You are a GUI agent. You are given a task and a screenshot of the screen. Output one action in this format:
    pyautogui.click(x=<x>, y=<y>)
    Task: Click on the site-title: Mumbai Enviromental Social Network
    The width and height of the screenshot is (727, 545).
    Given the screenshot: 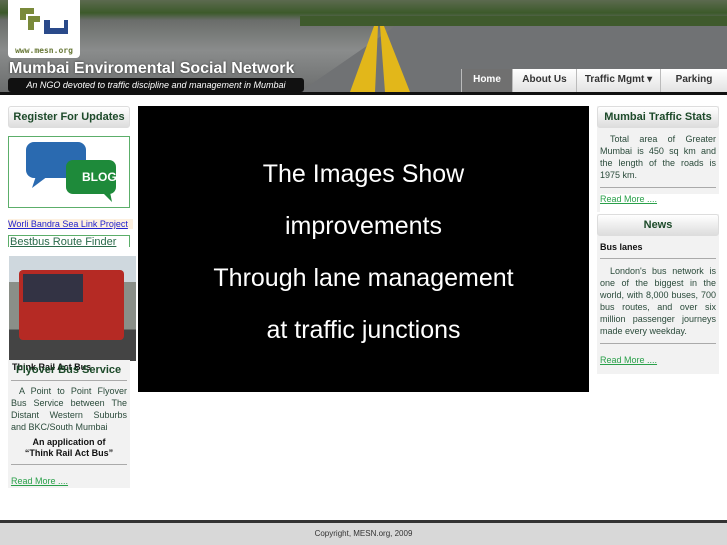 What is the action you would take?
    pyautogui.click(x=152, y=68)
    